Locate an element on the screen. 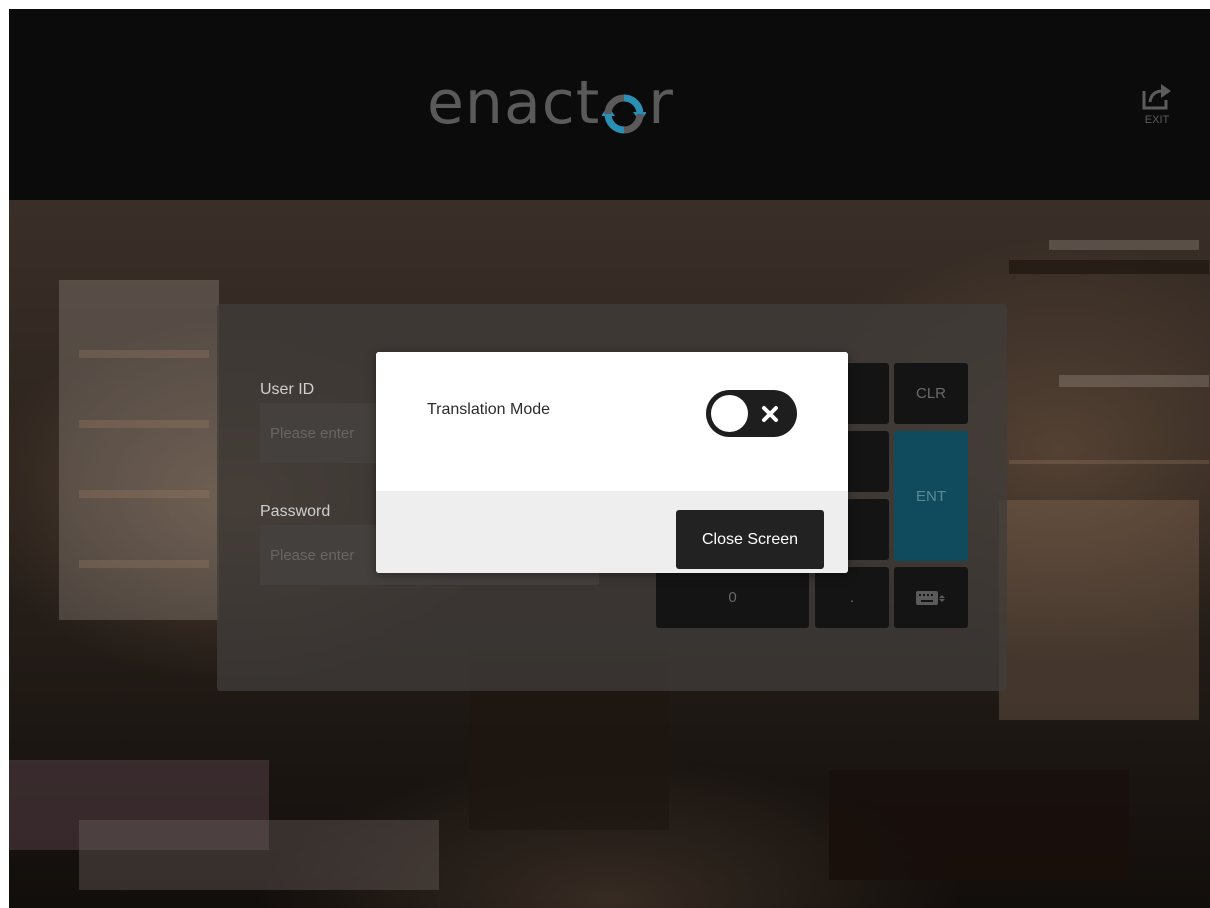  keypad-enter-button: ENT is located at coordinates (931, 496).